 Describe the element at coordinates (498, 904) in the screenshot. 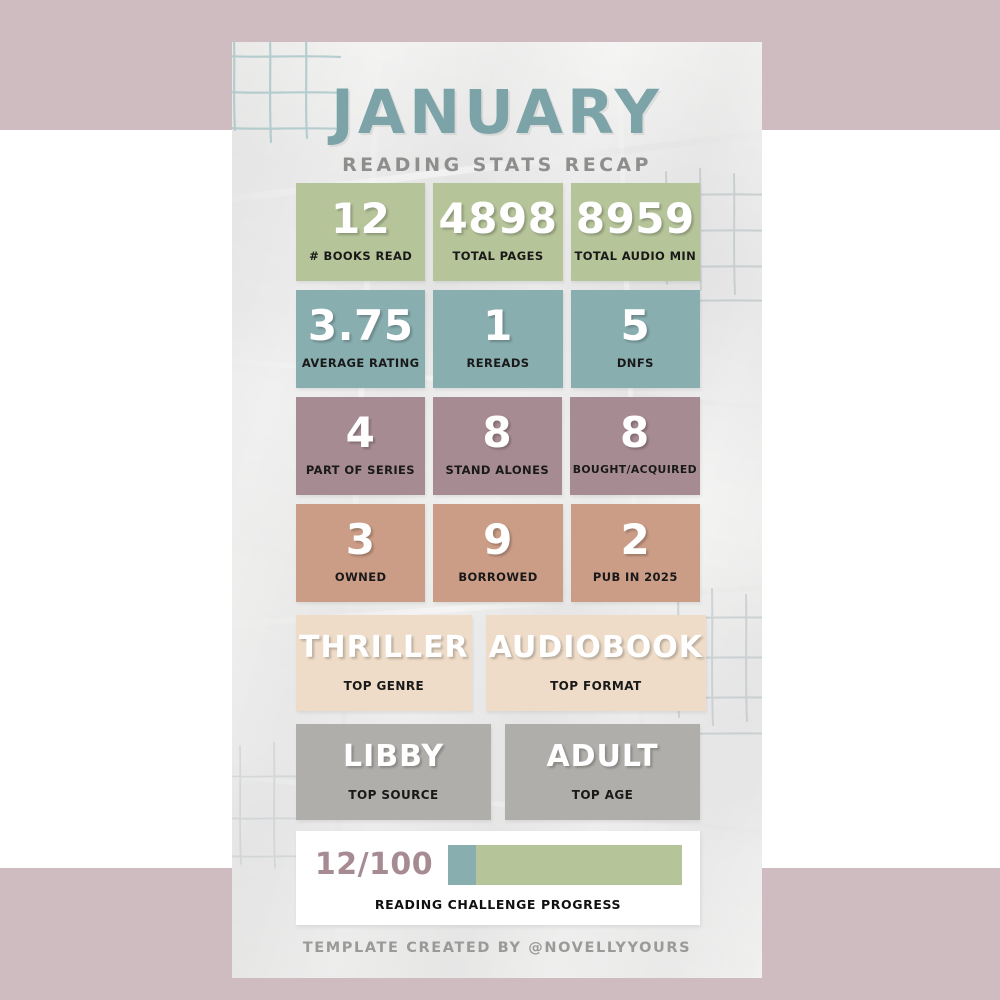

I see `progress-label: READING CHALLENGE PROGRESS` at that location.